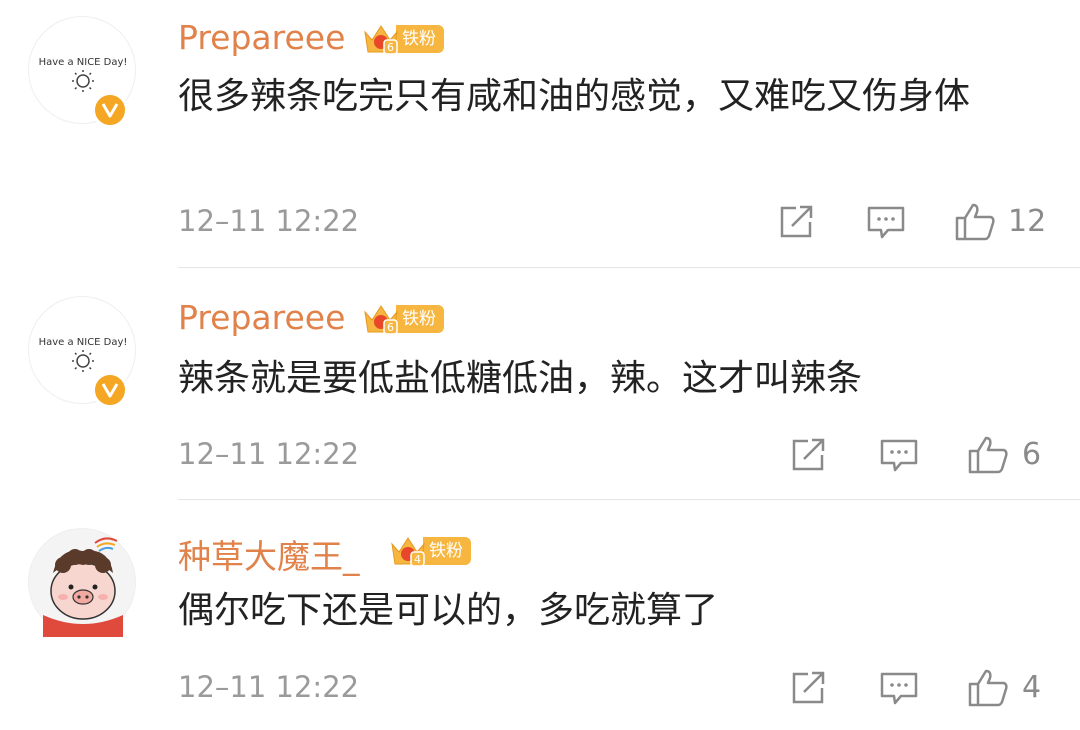 The image size is (1080, 730). What do you see at coordinates (1032, 687) in the screenshot?
I see `like-count: 4` at bounding box center [1032, 687].